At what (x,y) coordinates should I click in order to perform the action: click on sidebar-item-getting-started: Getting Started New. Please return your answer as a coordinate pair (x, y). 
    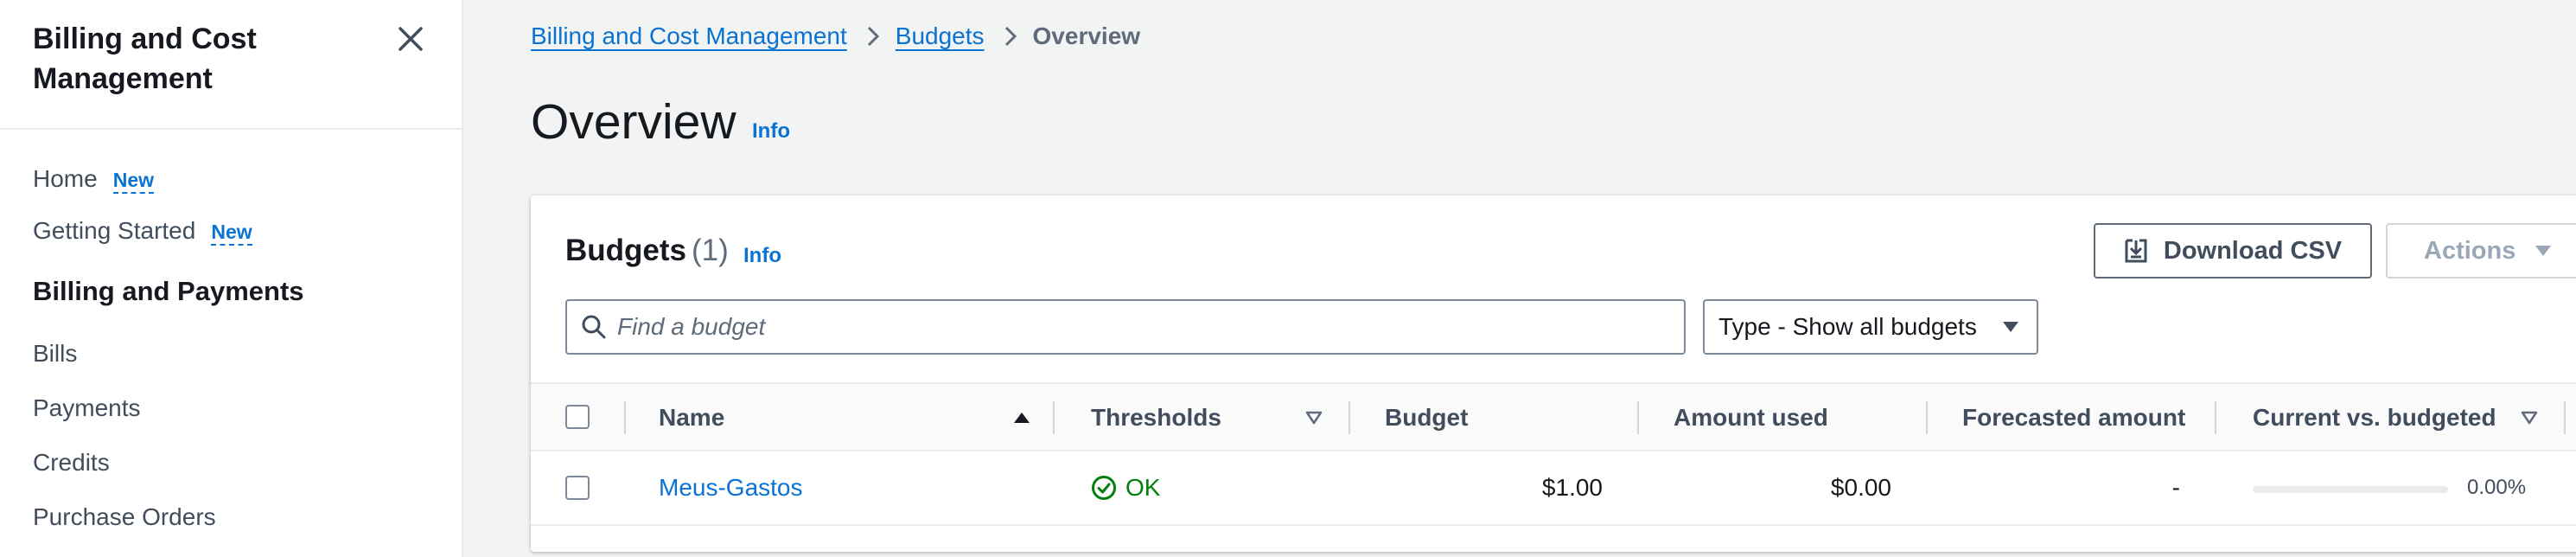
    Looking at the image, I should click on (142, 231).